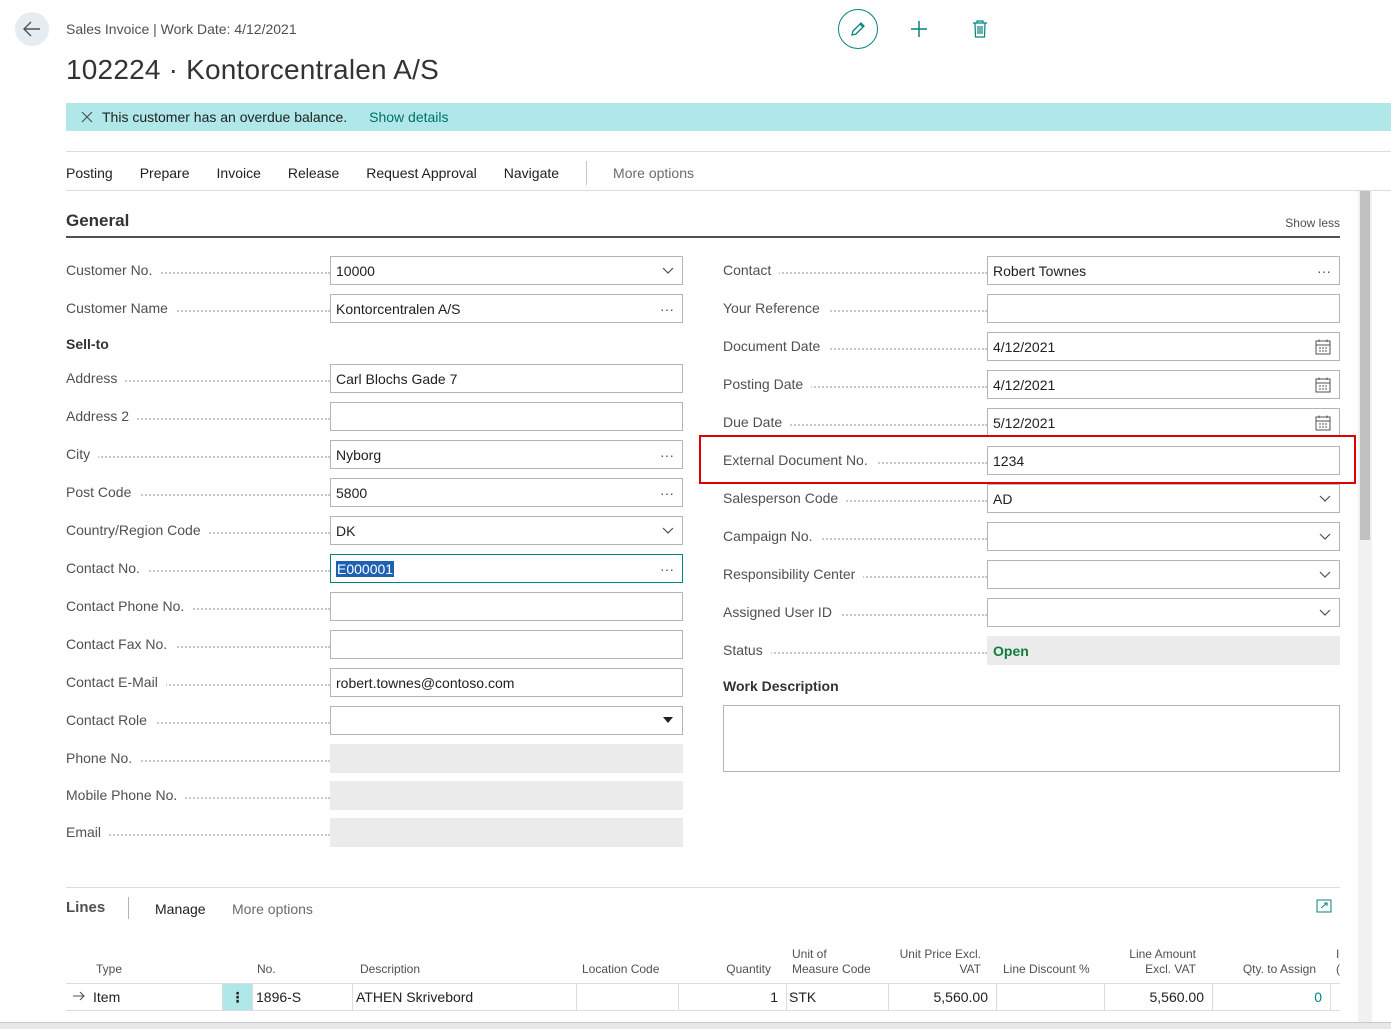  I want to click on back-button, so click(32, 29).